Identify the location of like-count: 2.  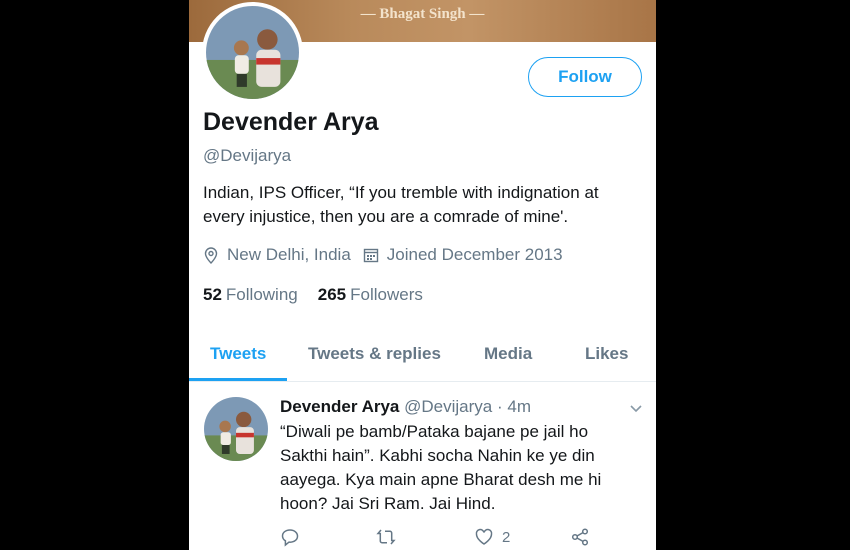
(506, 537).